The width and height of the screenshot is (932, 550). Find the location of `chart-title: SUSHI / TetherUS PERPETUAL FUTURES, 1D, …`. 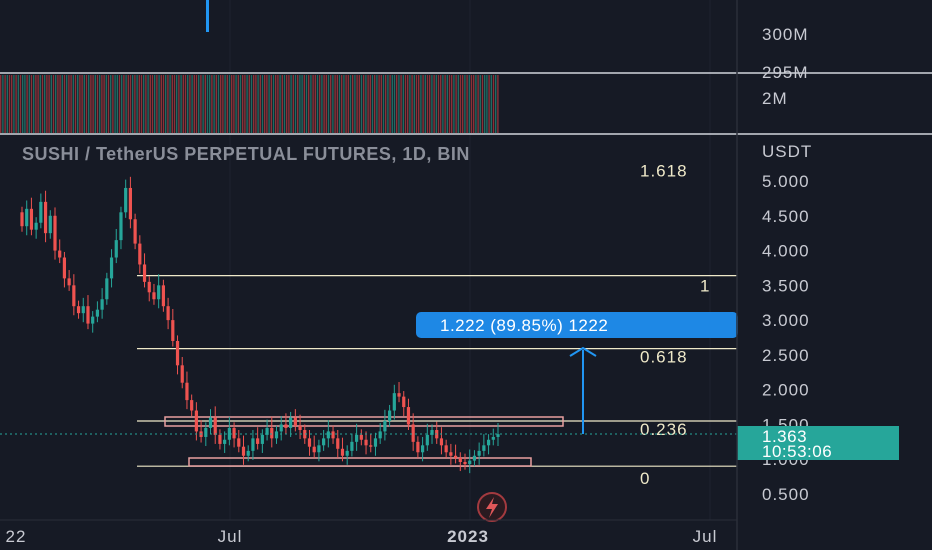

chart-title: SUSHI / TetherUS PERPETUAL FUTURES, 1D, … is located at coordinates (246, 154).